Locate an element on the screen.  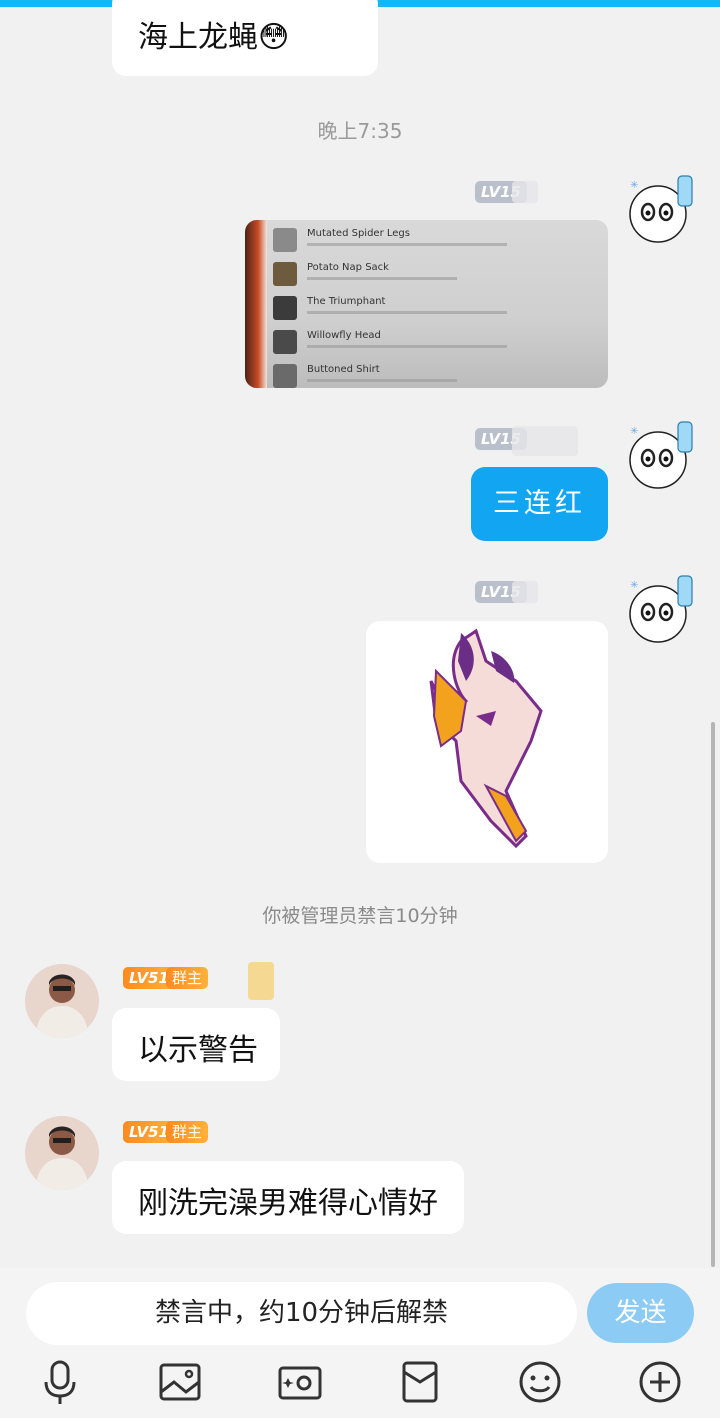
message-input: 禁言中，约10分钟后解禁 is located at coordinates (301, 1313).